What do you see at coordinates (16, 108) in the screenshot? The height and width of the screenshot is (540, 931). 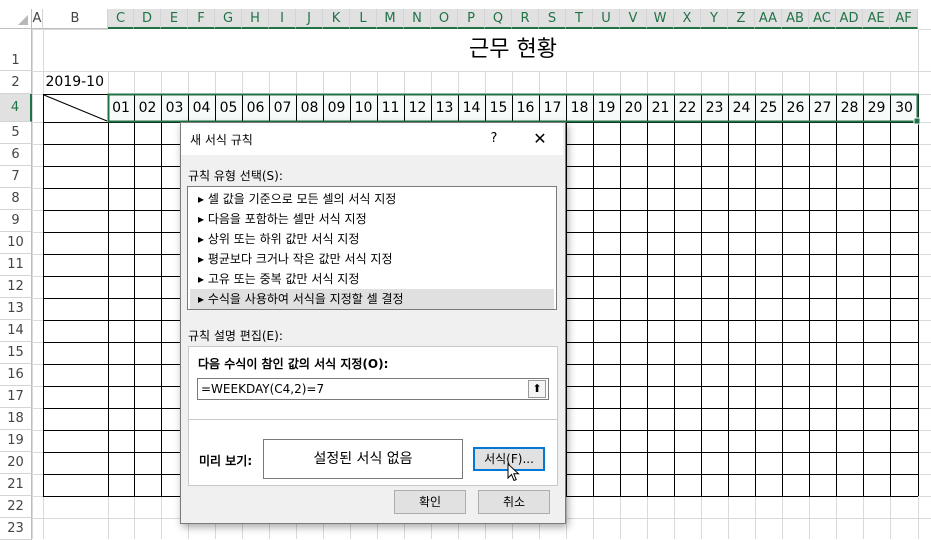 I see `row-header: 4` at bounding box center [16, 108].